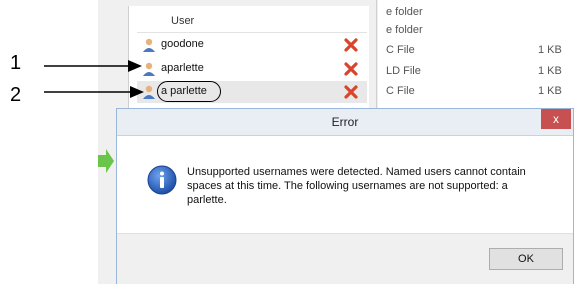 This screenshot has width=574, height=284. I want to click on ok-button: OK, so click(526, 259).